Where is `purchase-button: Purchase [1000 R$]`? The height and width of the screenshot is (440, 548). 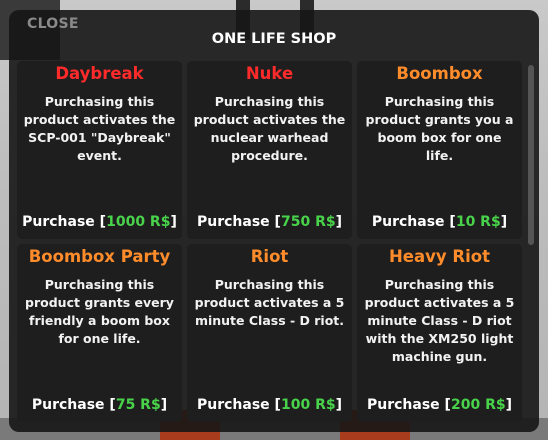 purchase-button: Purchase [1000 R$] is located at coordinates (99, 222).